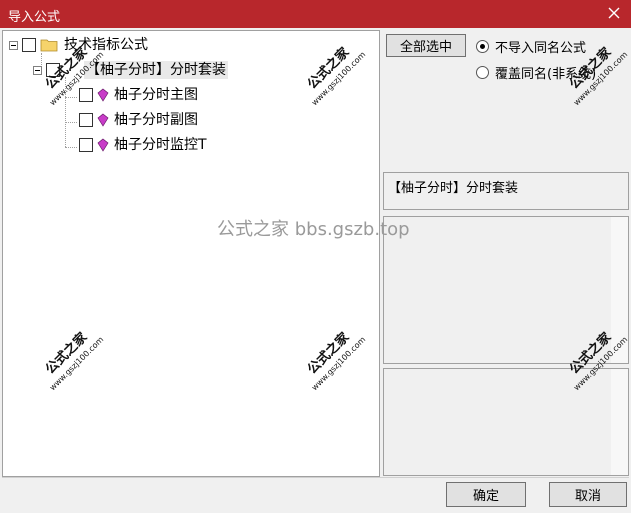 The height and width of the screenshot is (513, 631). Describe the element at coordinates (49, 45) in the screenshot. I see `folder-icon` at that location.